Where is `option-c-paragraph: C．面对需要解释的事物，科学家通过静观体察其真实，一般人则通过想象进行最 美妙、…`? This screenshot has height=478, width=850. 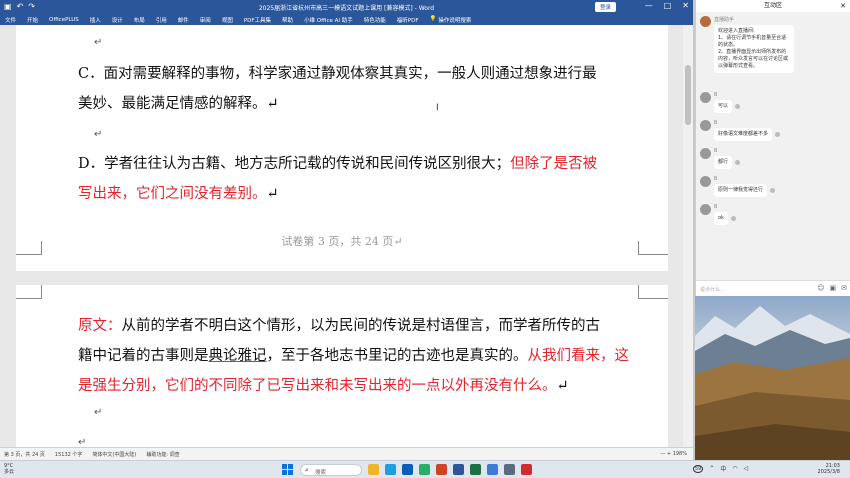
option-c-paragraph: C．面对需要解释的事物，科学家通过静观体察其真实，一般人则通过想象进行最 美妙、… is located at coordinates (358, 89).